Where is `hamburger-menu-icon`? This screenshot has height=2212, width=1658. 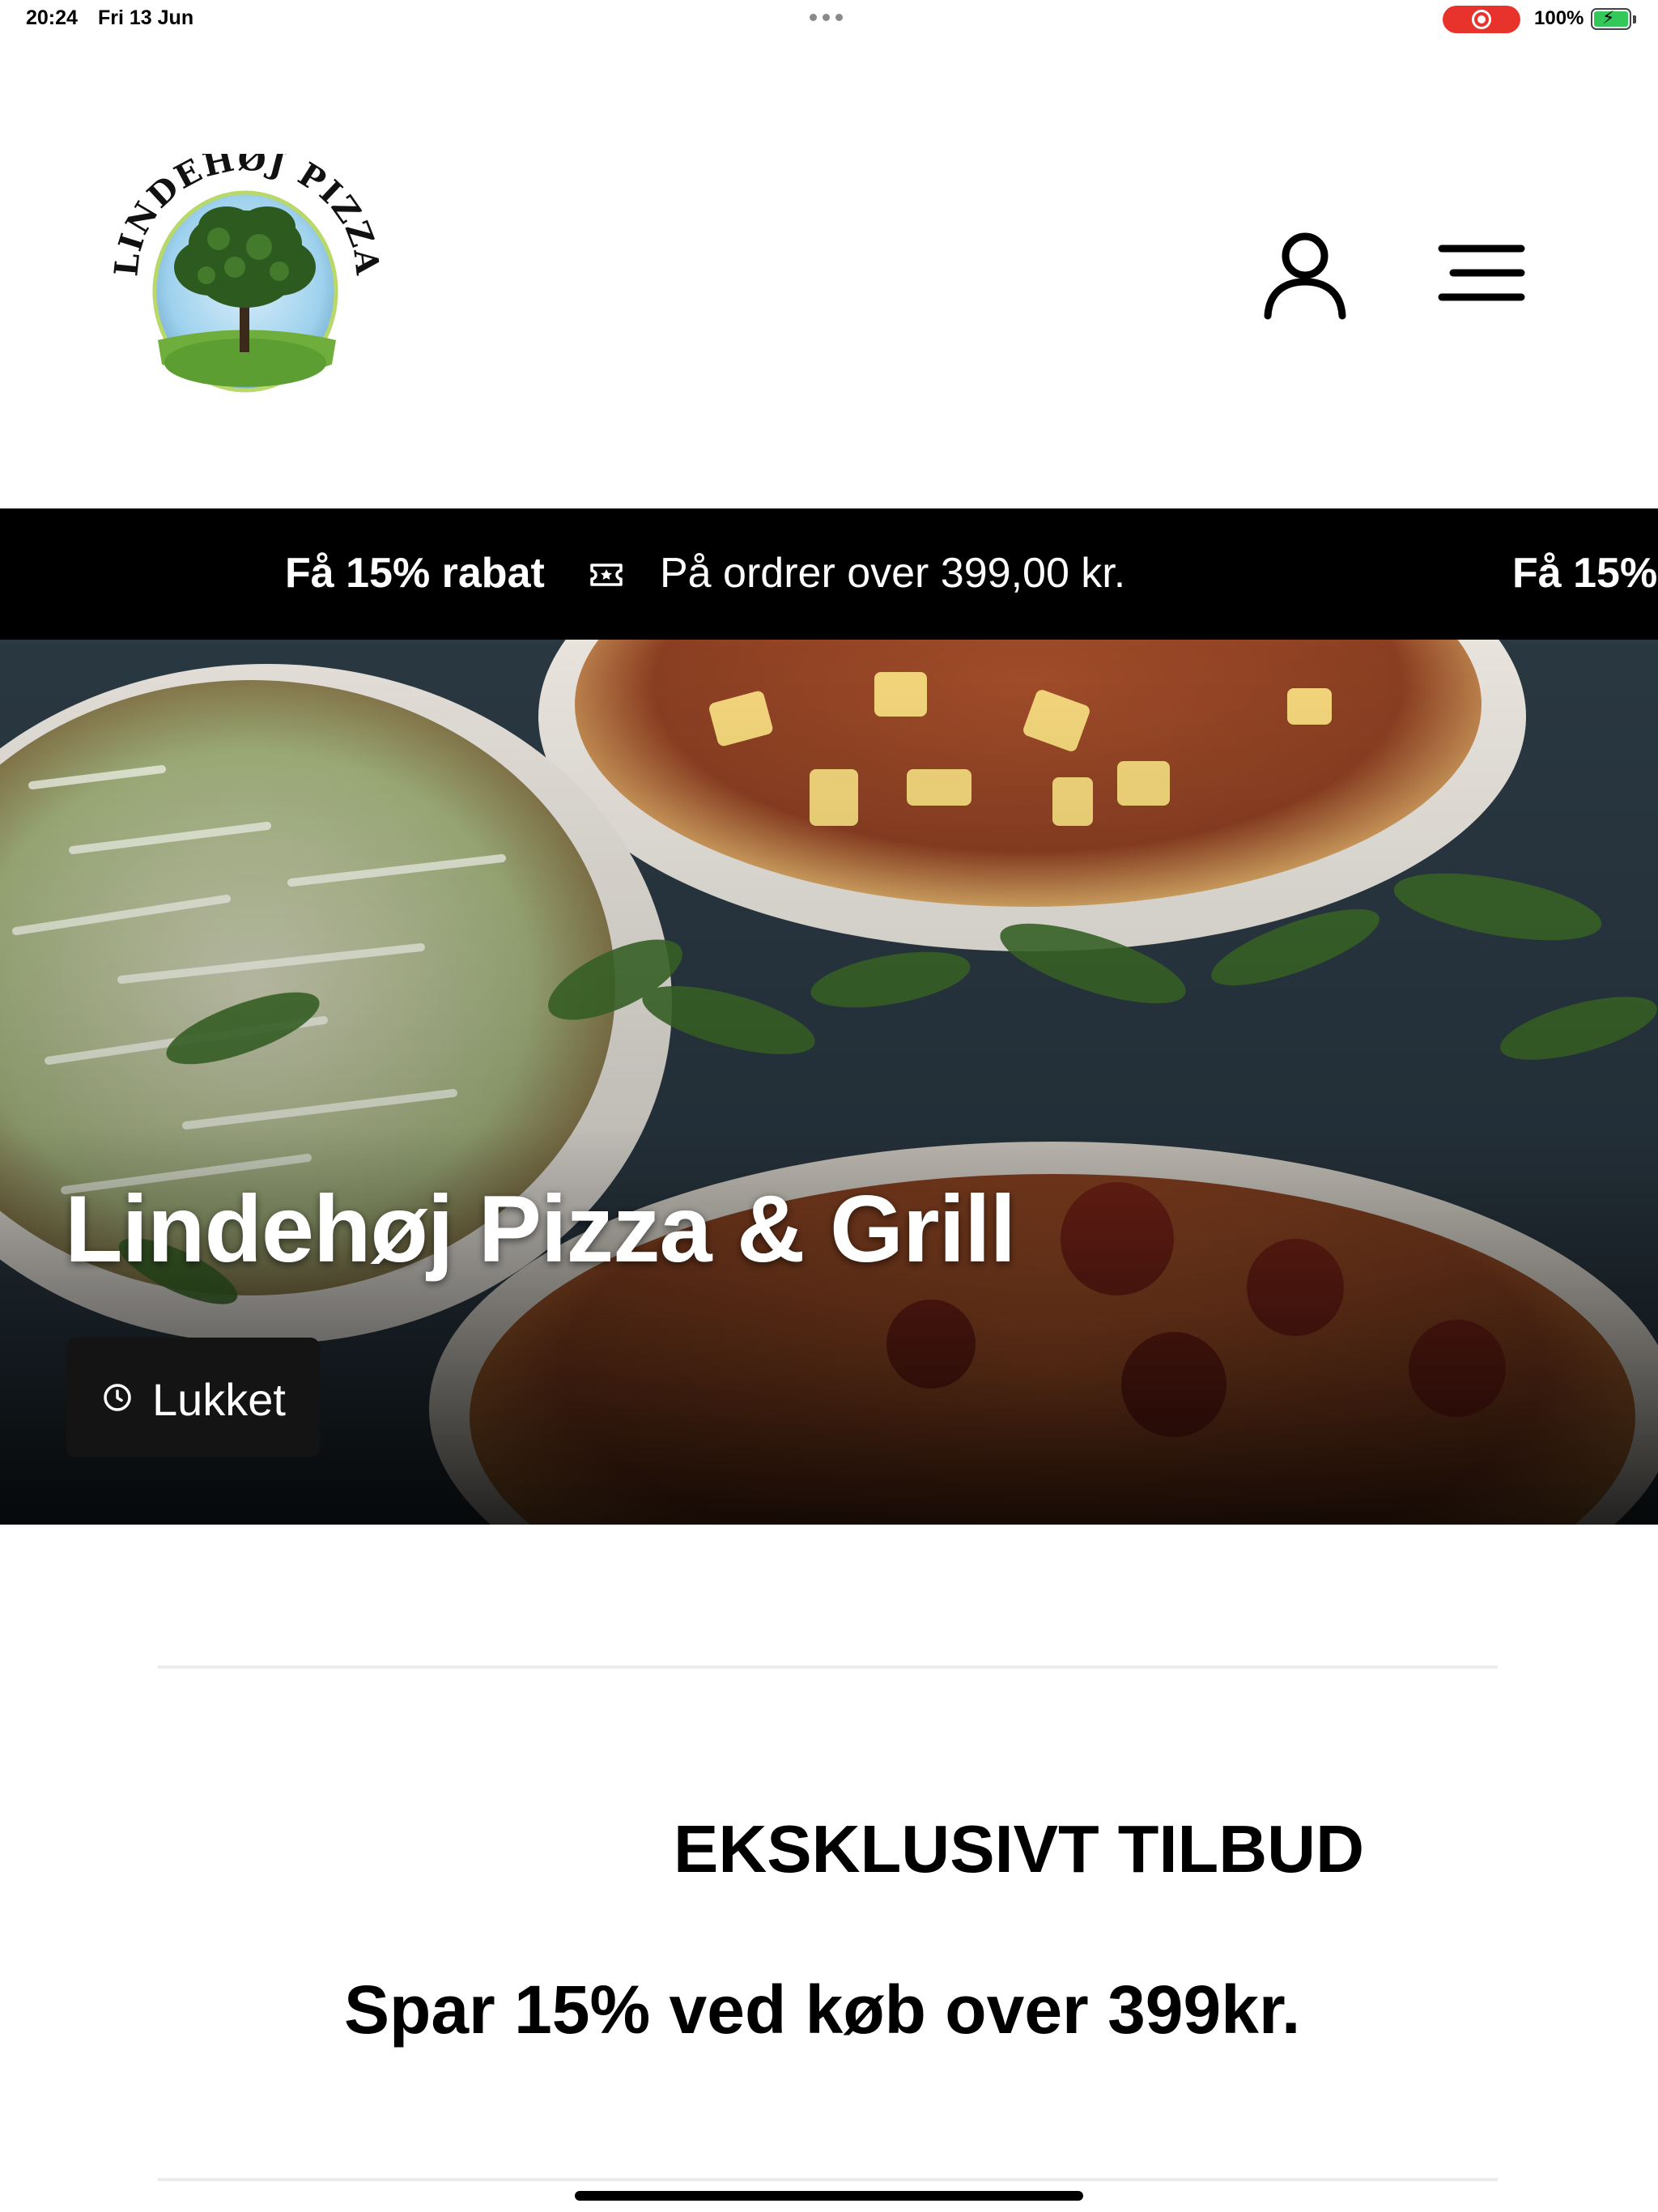
hamburger-menu-icon is located at coordinates (1481, 273).